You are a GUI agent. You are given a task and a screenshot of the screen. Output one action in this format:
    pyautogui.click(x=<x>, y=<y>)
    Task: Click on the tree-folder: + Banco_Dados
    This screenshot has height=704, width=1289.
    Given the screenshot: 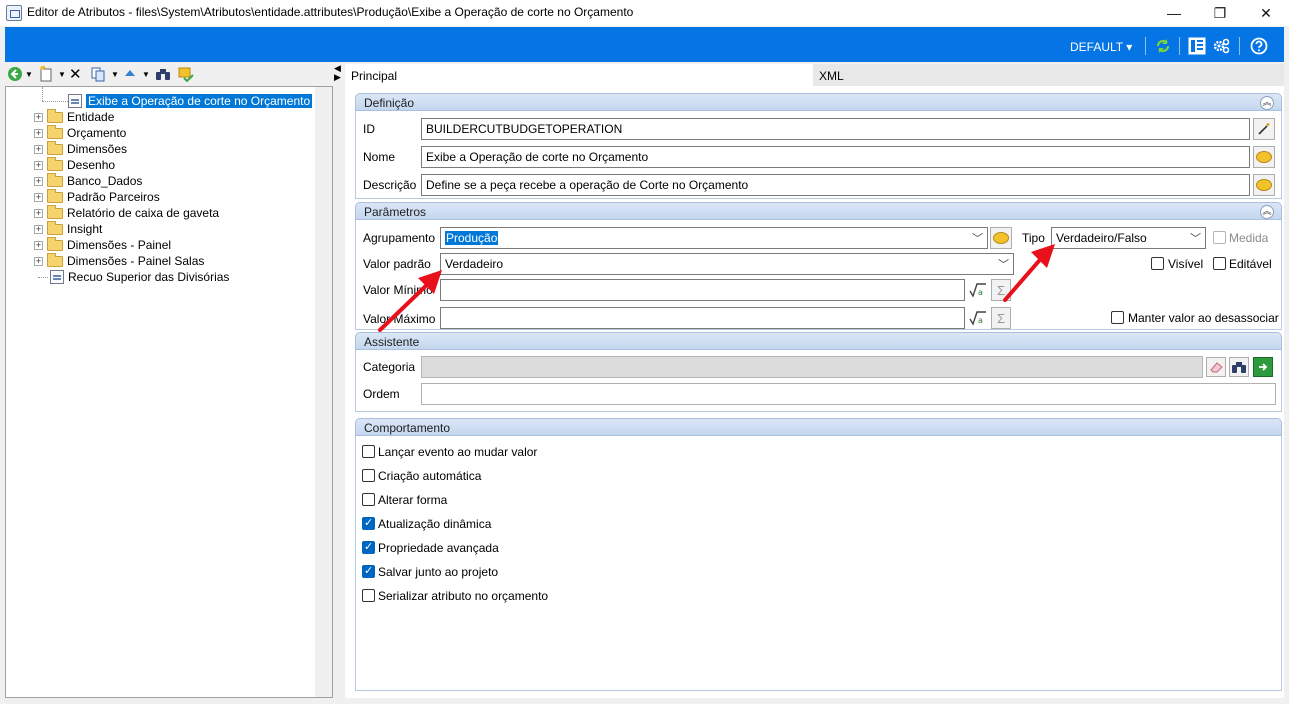 What is the action you would take?
    pyautogui.click(x=88, y=180)
    